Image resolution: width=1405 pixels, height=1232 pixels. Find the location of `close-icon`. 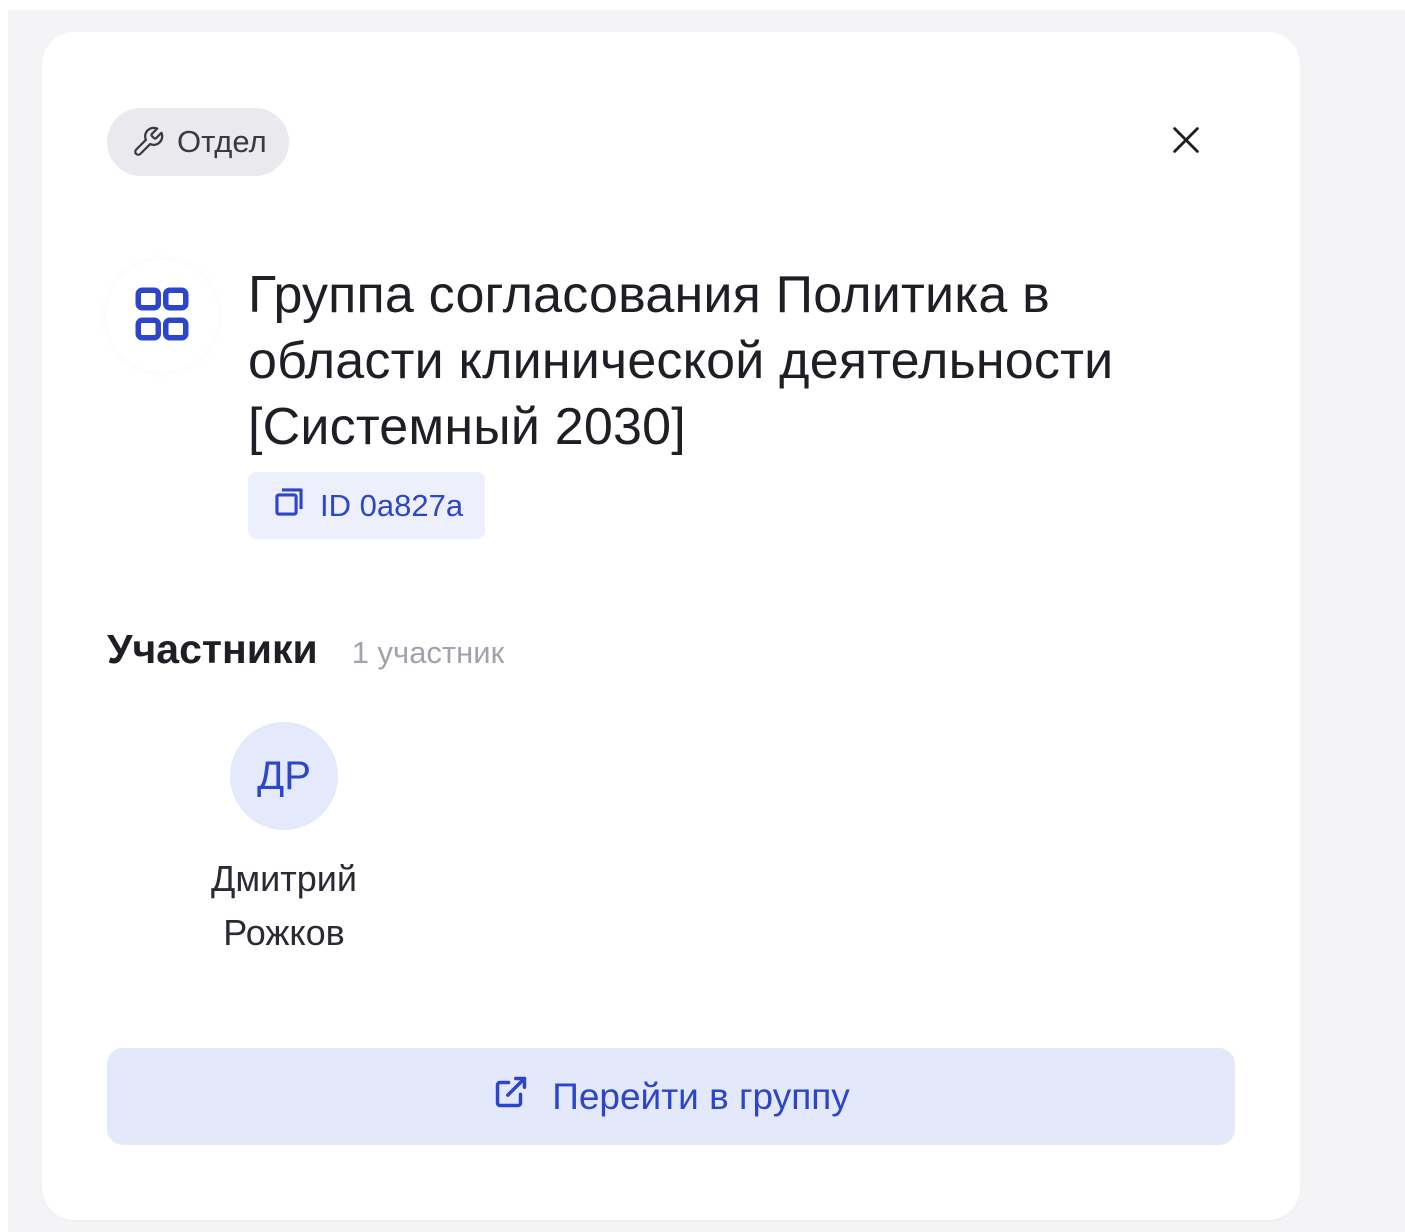

close-icon is located at coordinates (1186, 142).